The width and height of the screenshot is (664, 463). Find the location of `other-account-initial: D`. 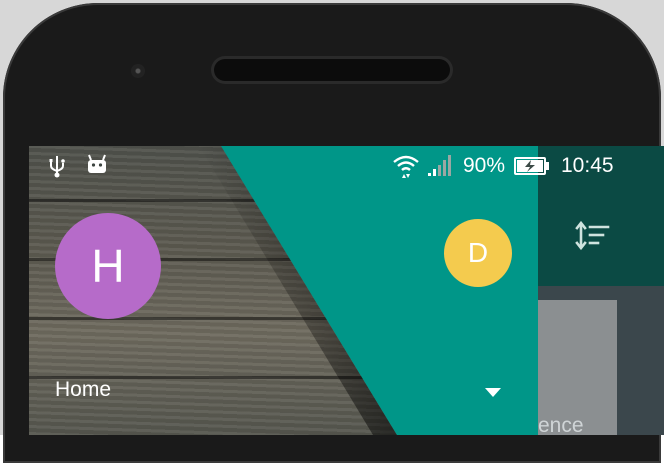

other-account-initial: D is located at coordinates (478, 252).